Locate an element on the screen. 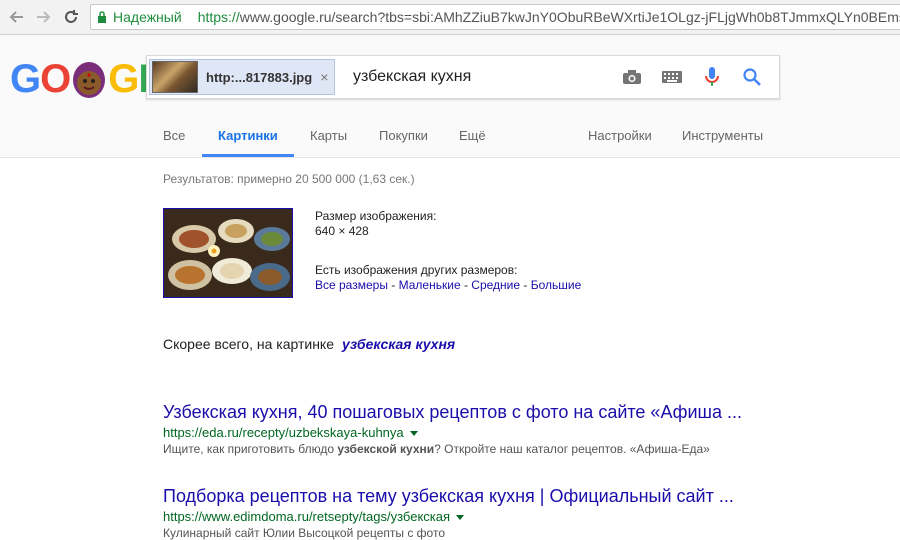  image-size-label: Размер изображения: is located at coordinates (376, 216).